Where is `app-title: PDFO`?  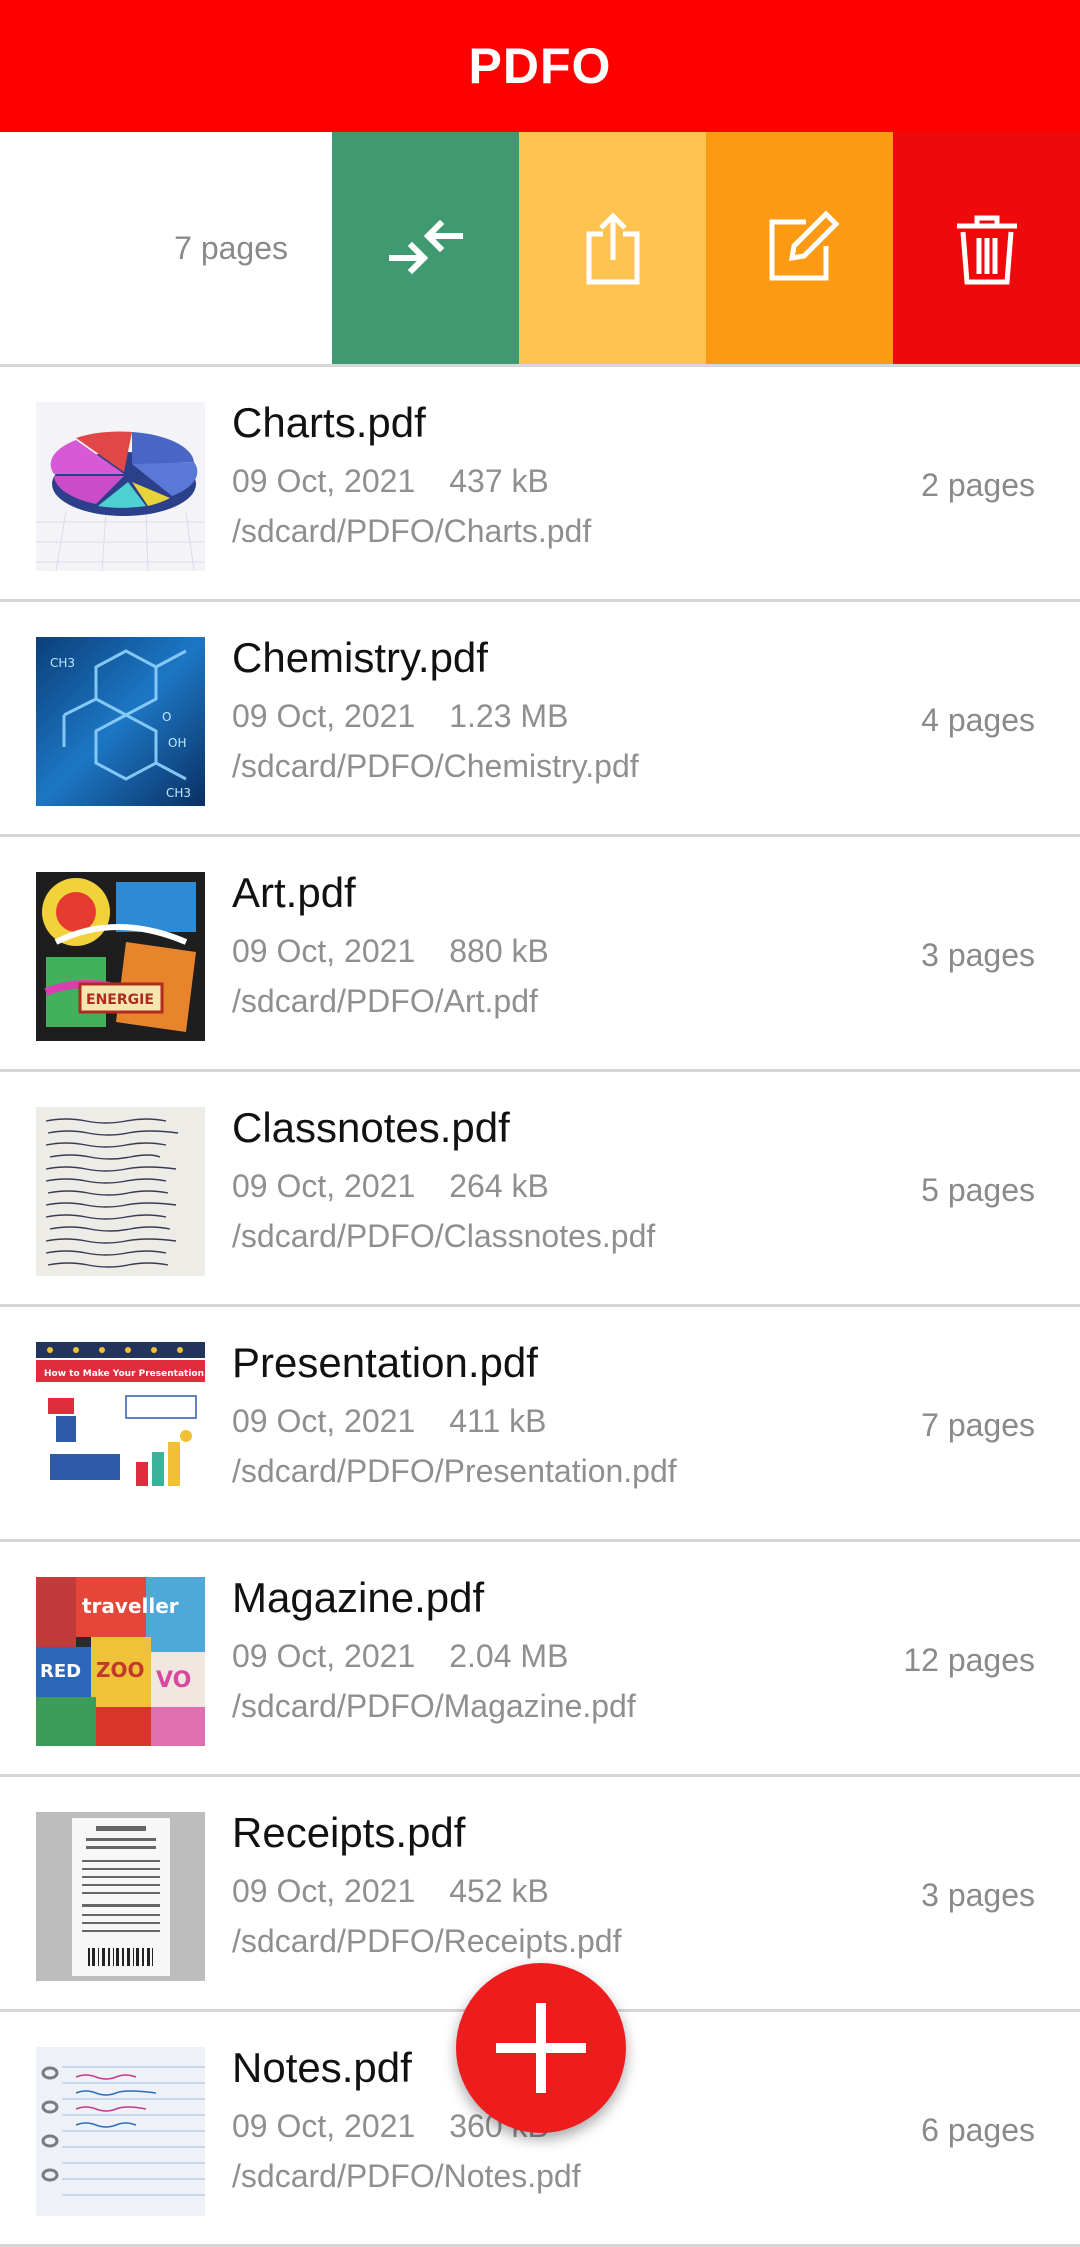 app-title: PDFO is located at coordinates (540, 66).